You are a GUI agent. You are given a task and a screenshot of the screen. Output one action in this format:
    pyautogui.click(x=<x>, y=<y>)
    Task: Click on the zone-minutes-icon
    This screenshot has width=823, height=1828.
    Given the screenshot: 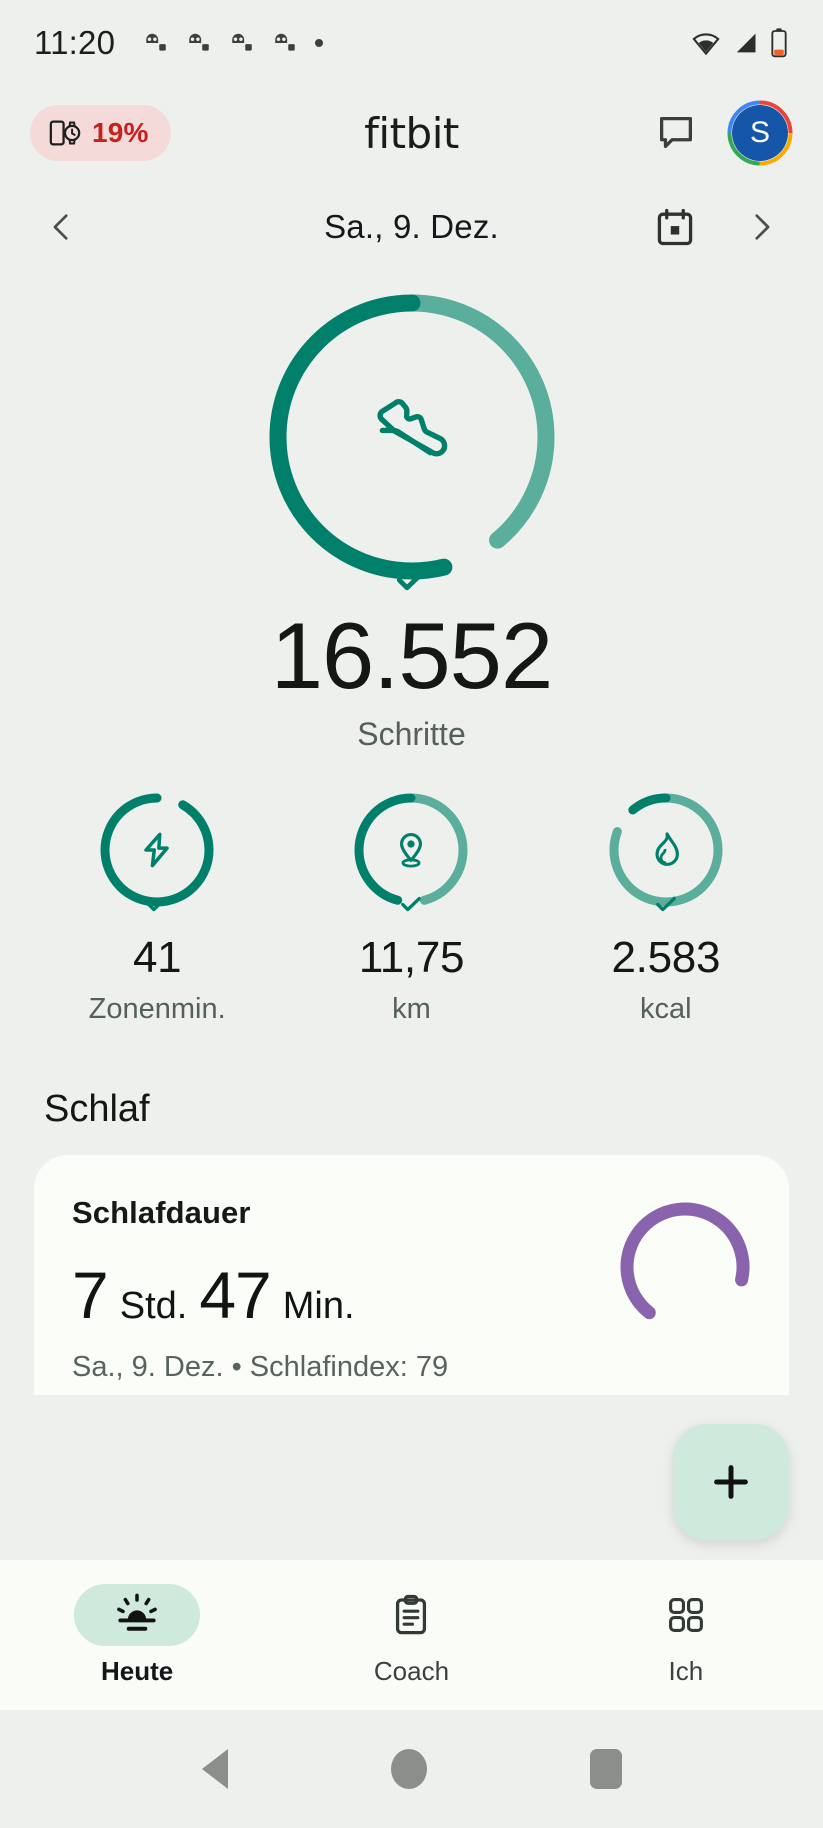 What is the action you would take?
    pyautogui.click(x=156, y=850)
    